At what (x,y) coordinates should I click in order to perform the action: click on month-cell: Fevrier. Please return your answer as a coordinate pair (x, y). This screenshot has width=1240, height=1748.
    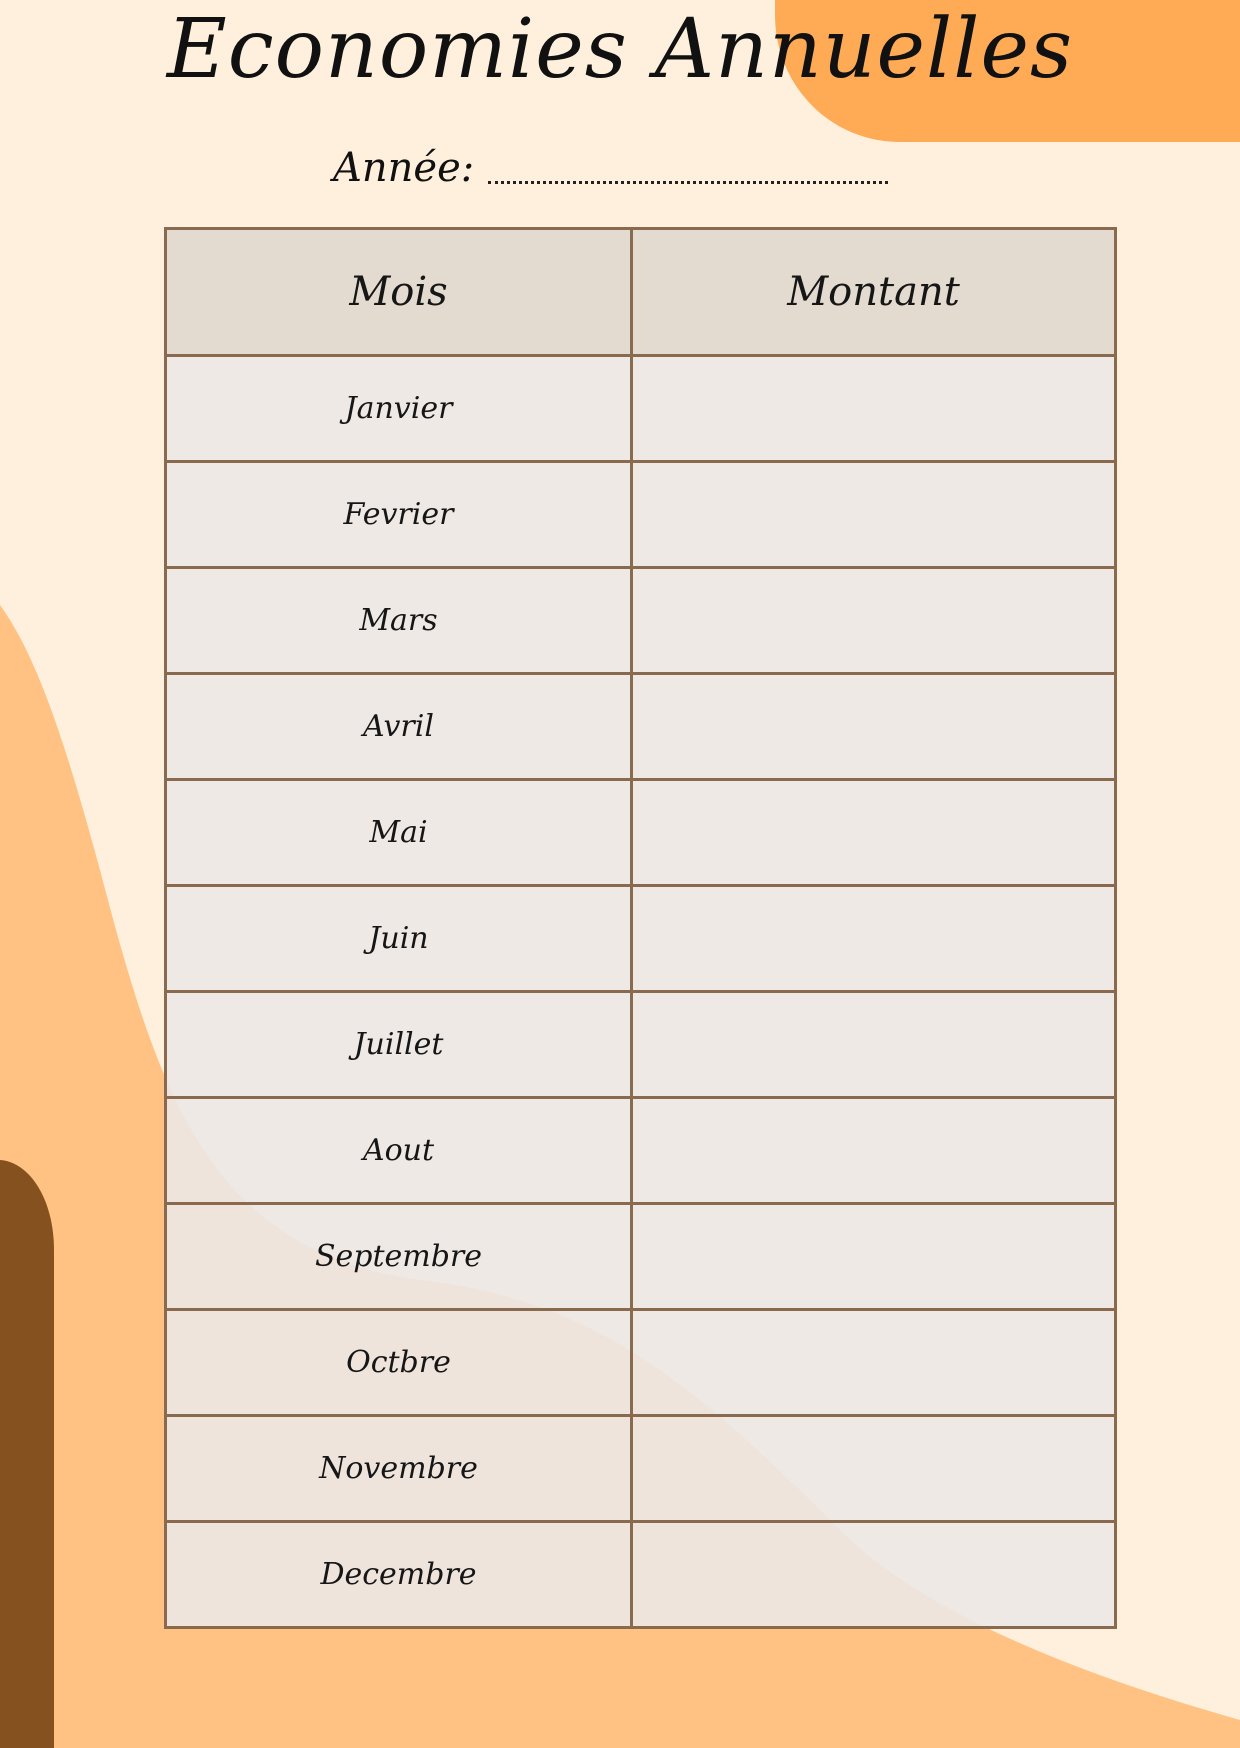
    Looking at the image, I should click on (398, 514).